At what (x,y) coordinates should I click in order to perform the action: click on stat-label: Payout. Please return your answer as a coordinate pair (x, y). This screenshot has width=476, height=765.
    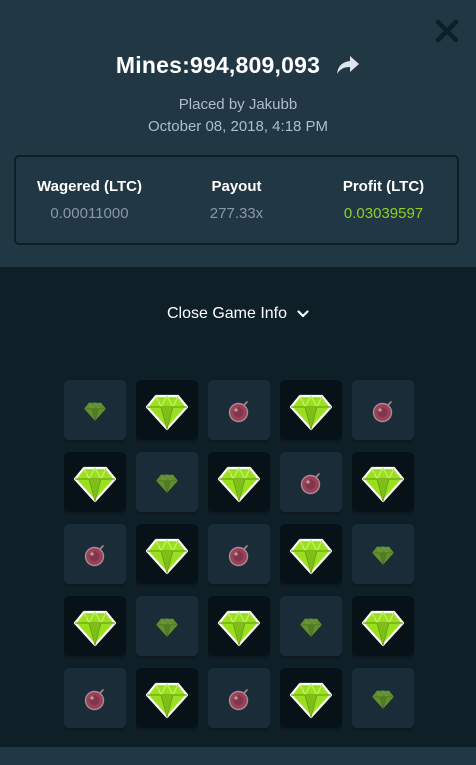
    Looking at the image, I should click on (236, 186).